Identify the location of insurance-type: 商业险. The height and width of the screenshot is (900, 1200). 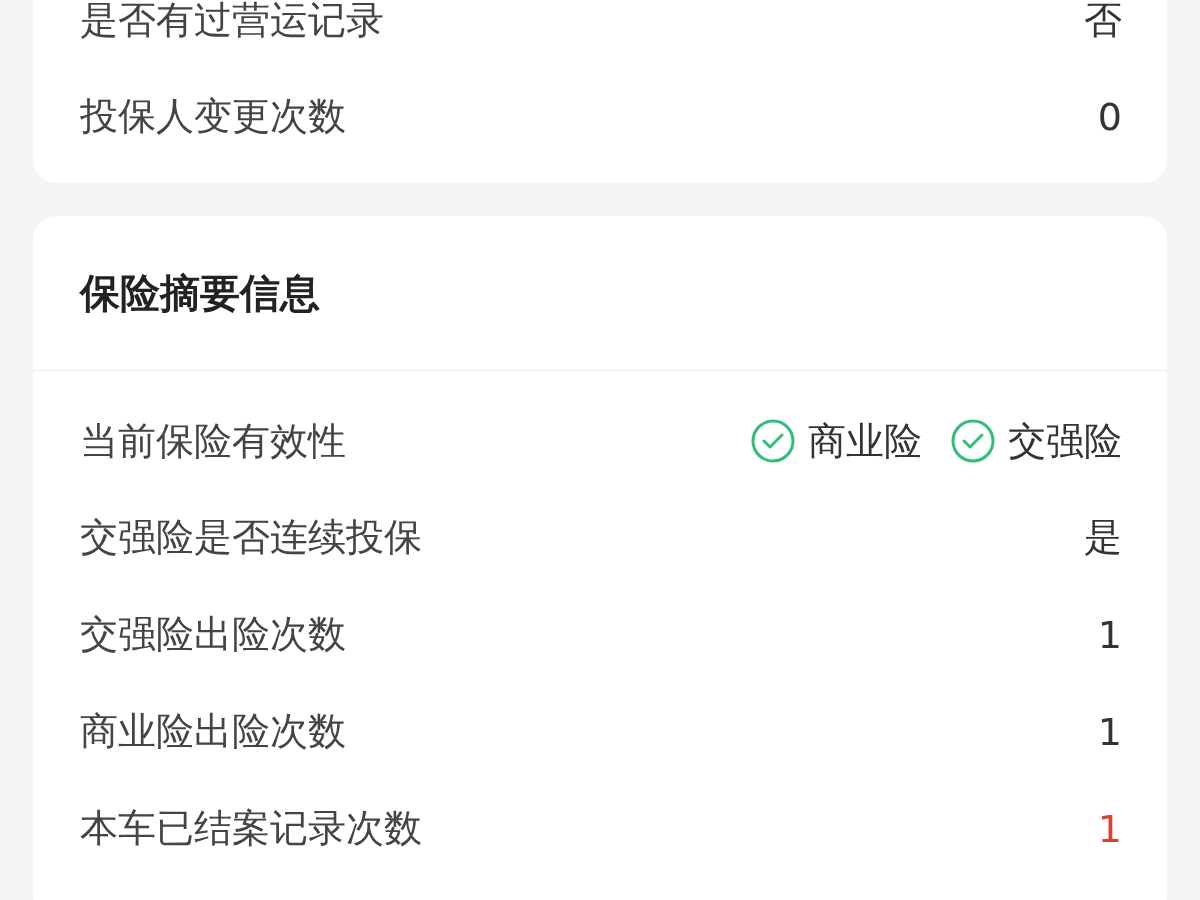
(865, 441).